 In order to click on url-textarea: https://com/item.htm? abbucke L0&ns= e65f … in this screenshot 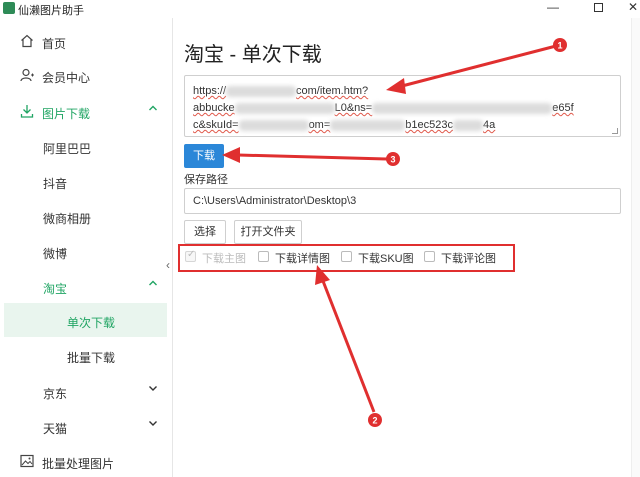, I will do `click(402, 106)`.